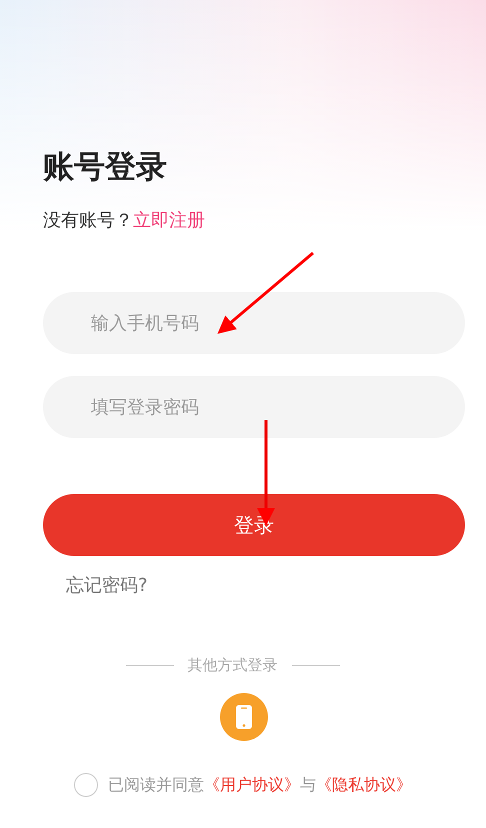 Image resolution: width=486 pixels, height=828 pixels. I want to click on phone-login-icon, so click(244, 717).